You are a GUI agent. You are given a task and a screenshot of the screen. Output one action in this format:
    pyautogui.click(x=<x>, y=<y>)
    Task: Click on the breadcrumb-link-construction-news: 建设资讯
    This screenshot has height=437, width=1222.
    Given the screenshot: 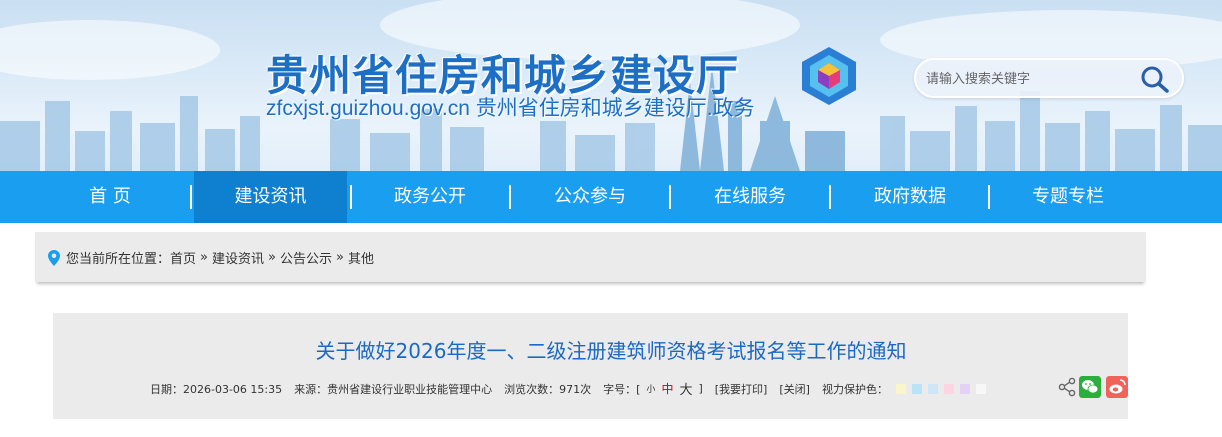 What is the action you would take?
    pyautogui.click(x=238, y=257)
    